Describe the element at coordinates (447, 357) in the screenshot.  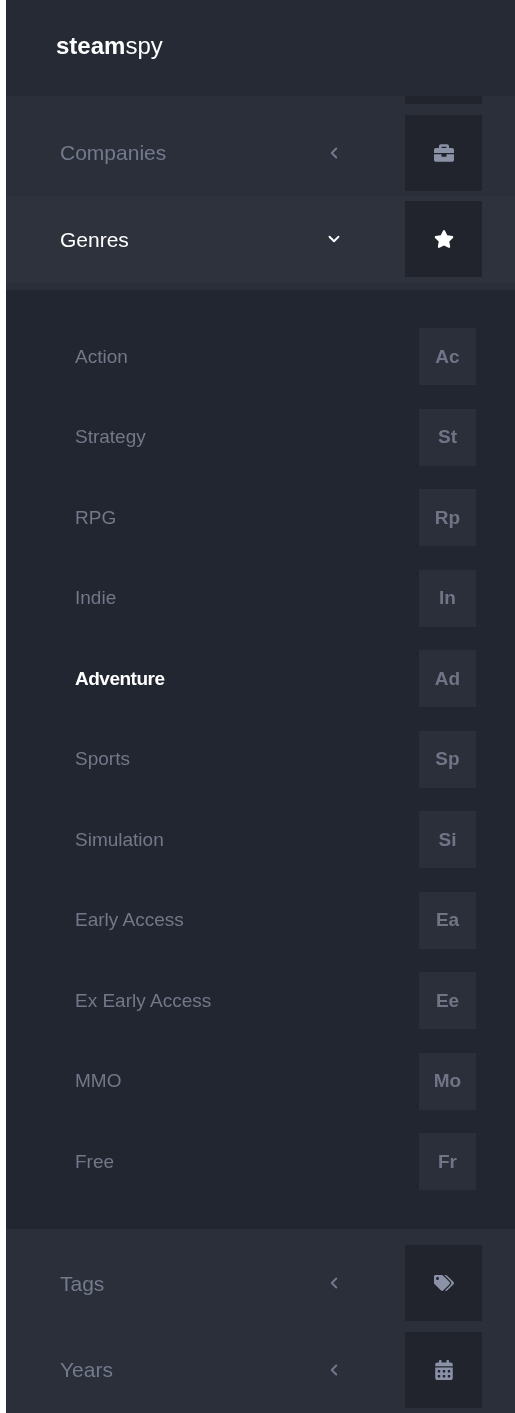
I see `abbreviation-badge: Ac` at that location.